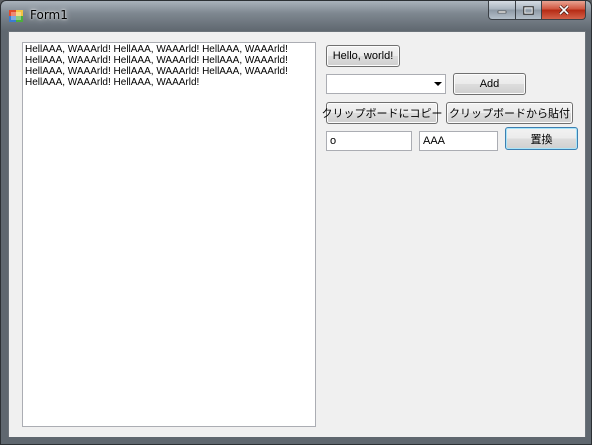  Describe the element at coordinates (386, 84) in the screenshot. I see `item-combobox` at that location.